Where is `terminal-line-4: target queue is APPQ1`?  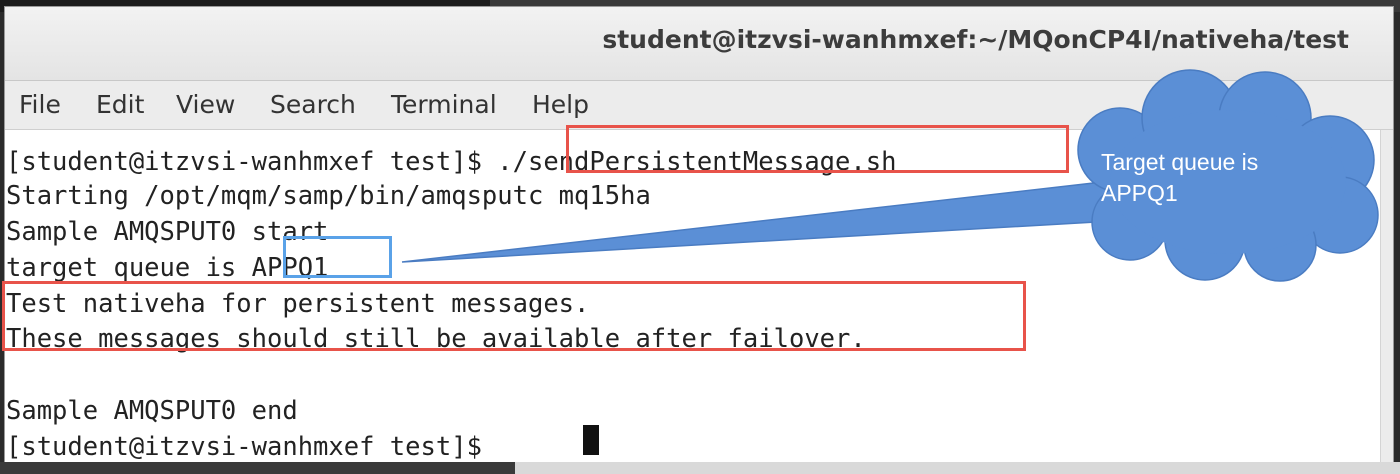
terminal-line-4: target queue is APPQ1 is located at coordinates (167, 268).